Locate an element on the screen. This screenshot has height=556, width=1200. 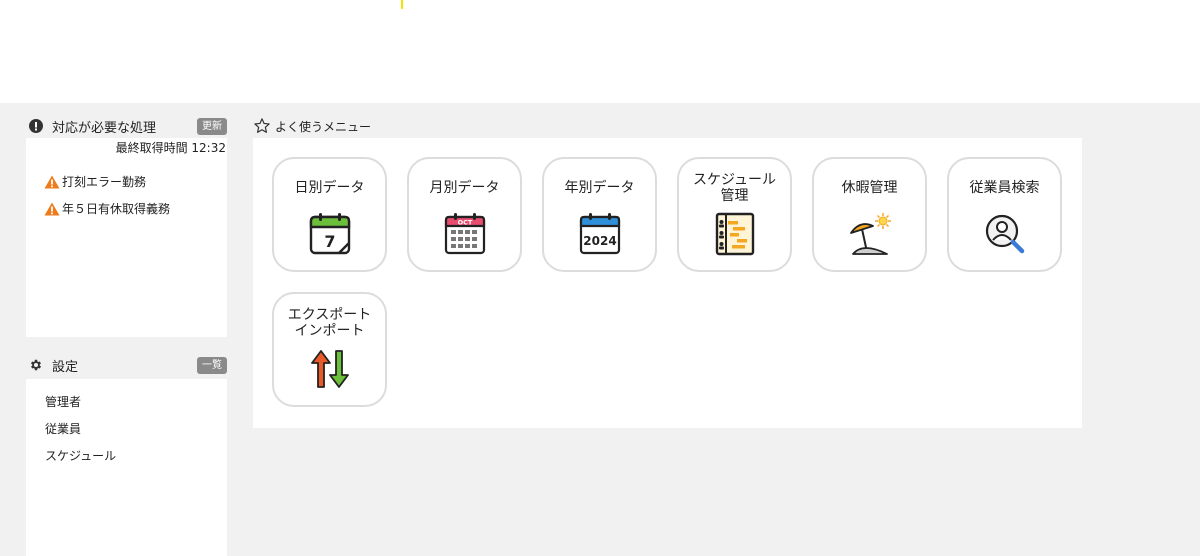
calendar-month-text: OCT is located at coordinates (464, 223).